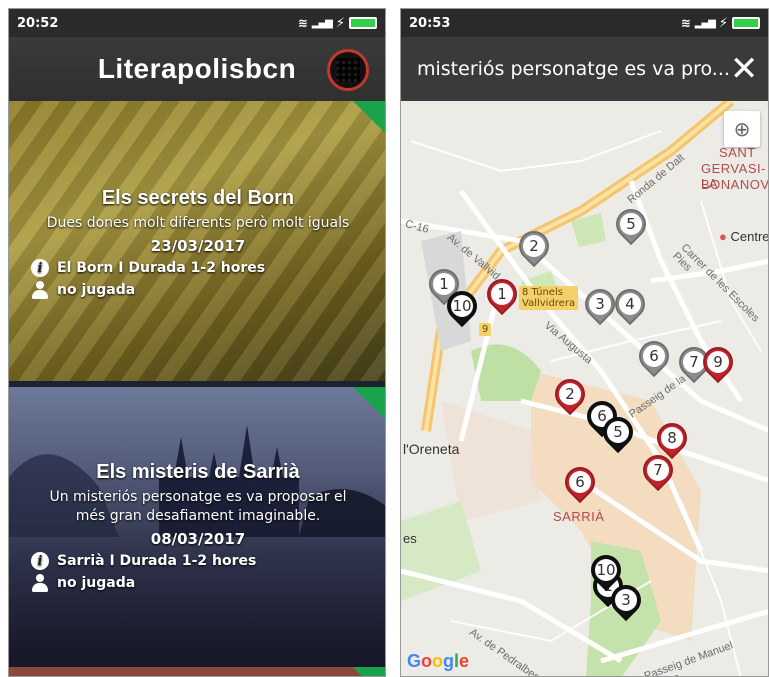 The width and height of the screenshot is (769, 677). Describe the element at coordinates (198, 198) in the screenshot. I see `card-title: Els secrets del Born` at that location.